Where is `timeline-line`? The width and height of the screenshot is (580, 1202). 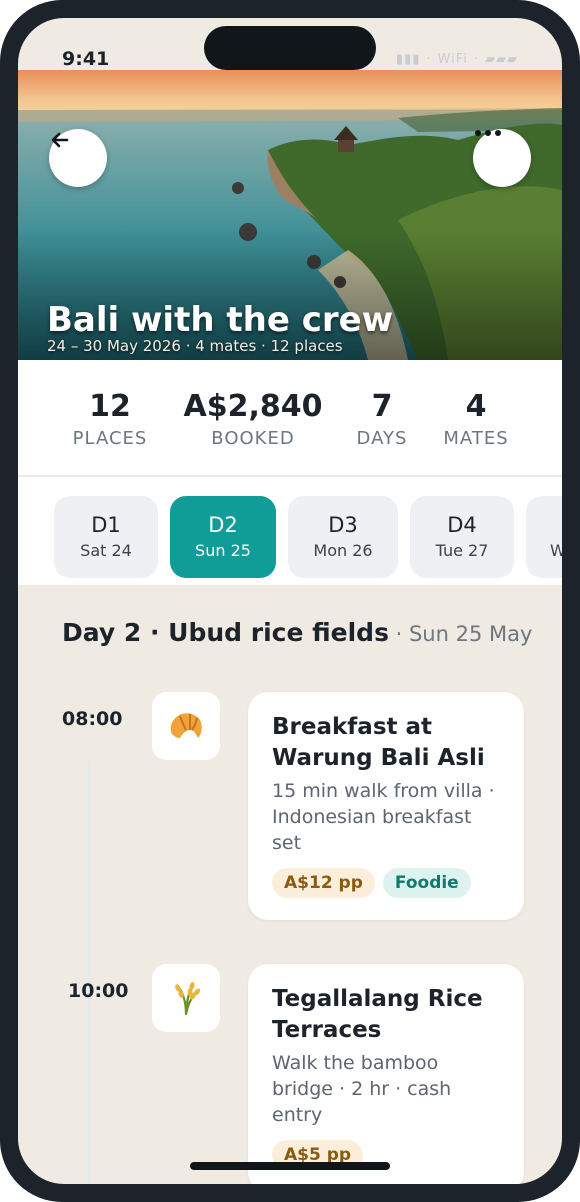 timeline-line is located at coordinates (89, 972).